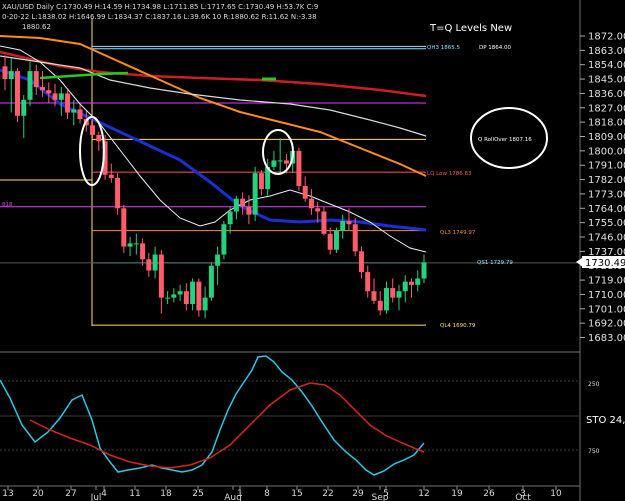  What do you see at coordinates (606, 137) in the screenshot?
I see `price-tick-label: 1809.00` at bounding box center [606, 137].